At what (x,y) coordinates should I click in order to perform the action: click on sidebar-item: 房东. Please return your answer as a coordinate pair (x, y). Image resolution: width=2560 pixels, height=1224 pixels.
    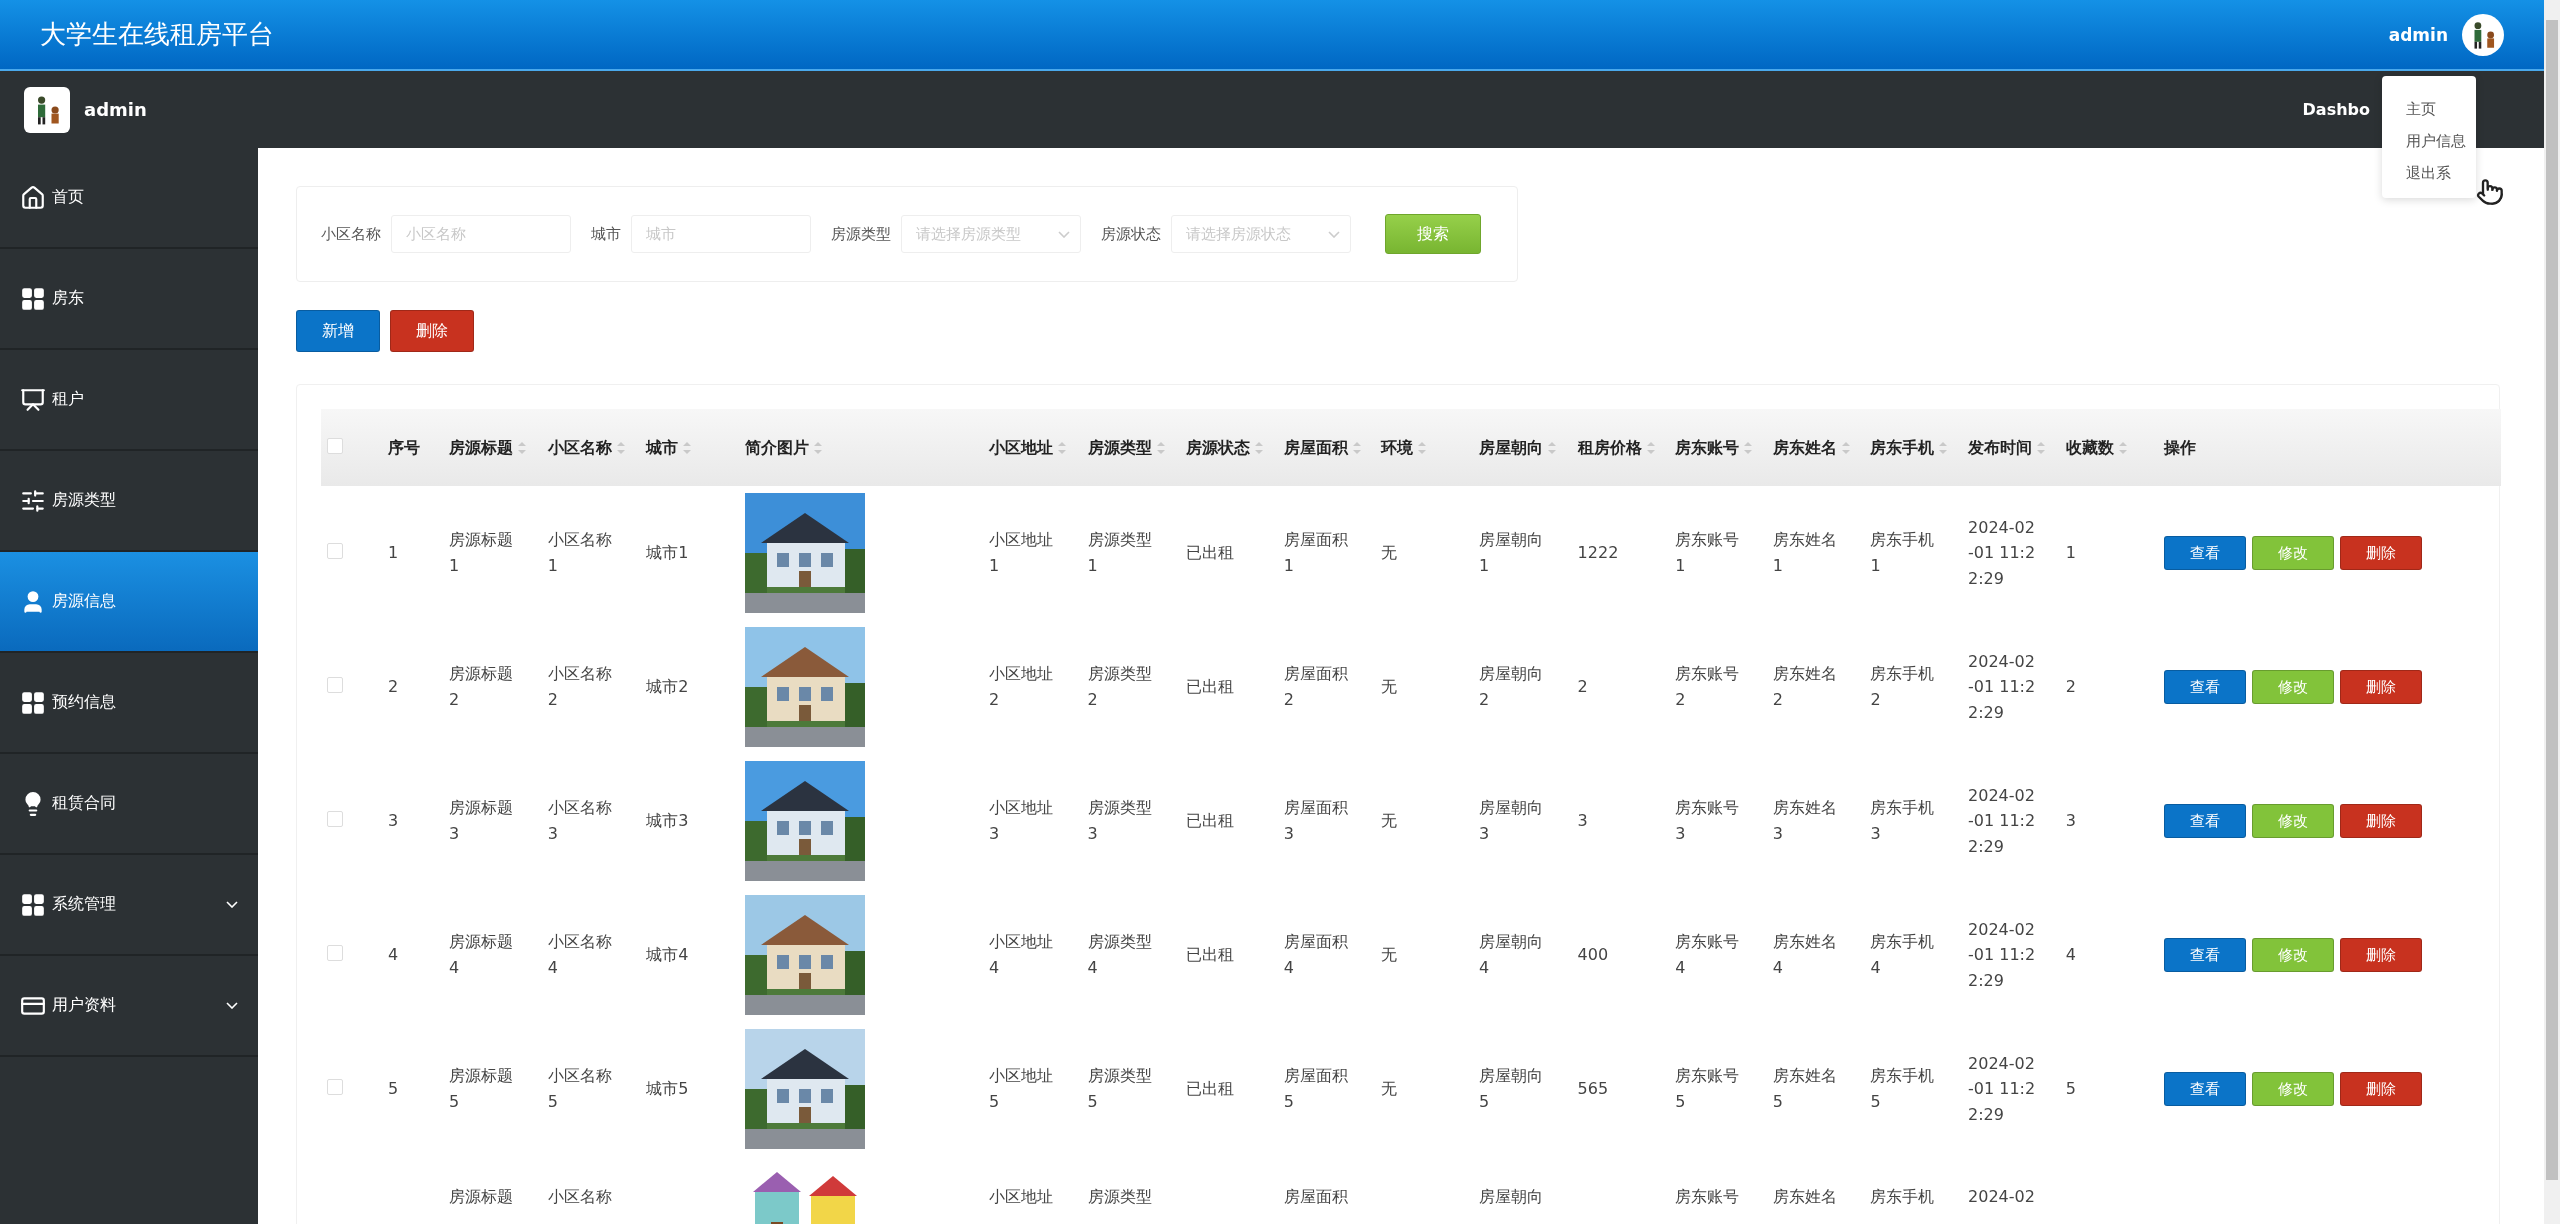
    Looking at the image, I should click on (129, 299).